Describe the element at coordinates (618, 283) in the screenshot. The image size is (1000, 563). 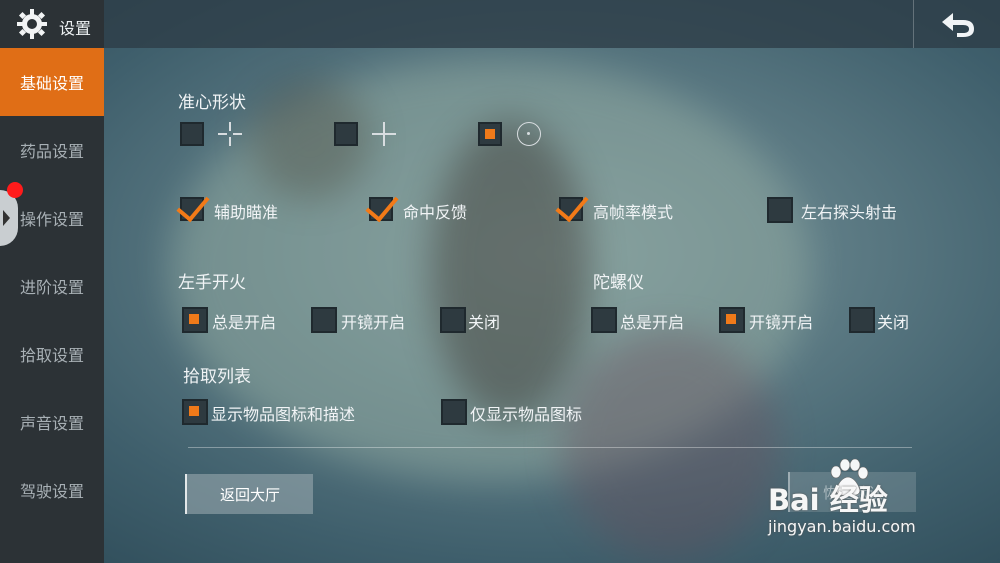
I see `gyroscope-heading: 陀螺仪` at that location.